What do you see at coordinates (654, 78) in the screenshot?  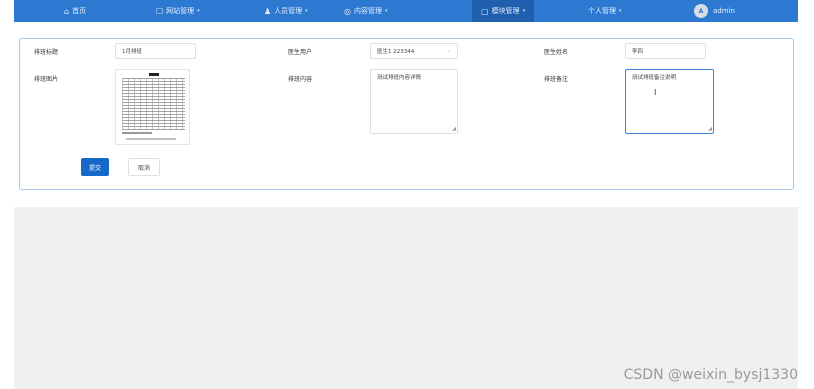 I see `remark-text: 测试排班备注说明` at bounding box center [654, 78].